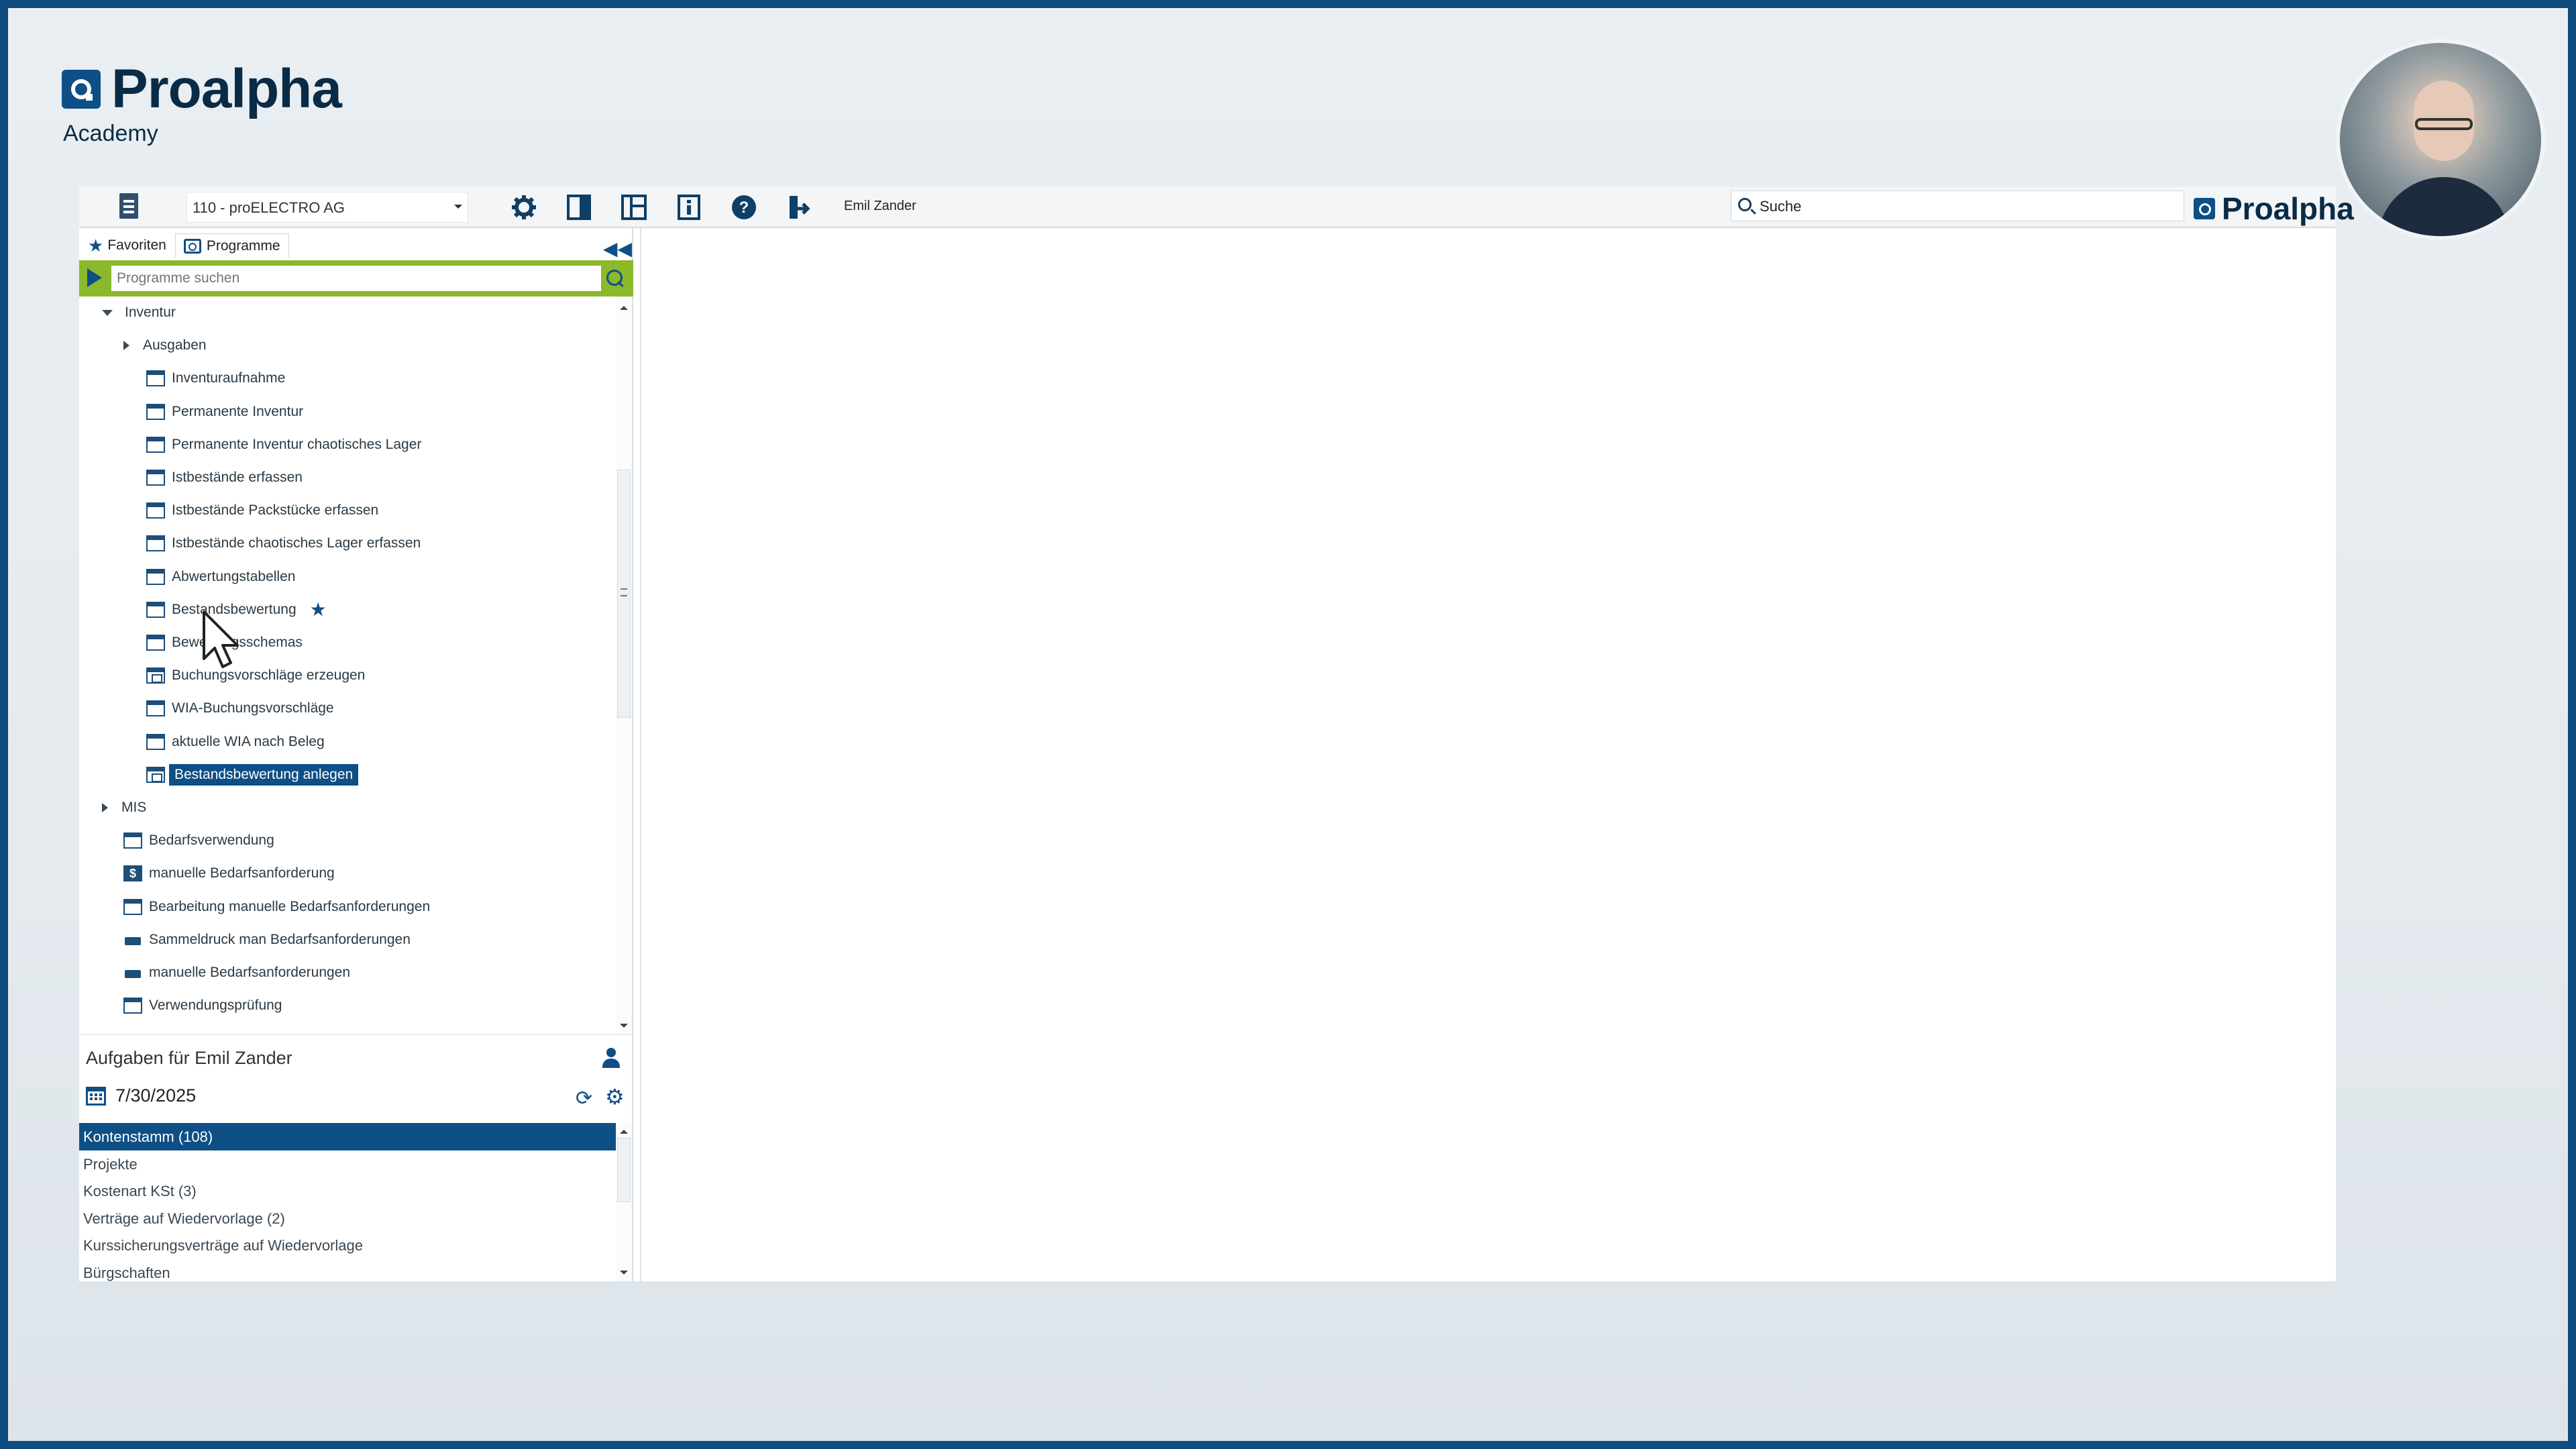 Image resolution: width=2576 pixels, height=1449 pixels. What do you see at coordinates (347, 1245) in the screenshot?
I see `task-list-item: Kurssicherungsverträge auf Wiedervorlage` at bounding box center [347, 1245].